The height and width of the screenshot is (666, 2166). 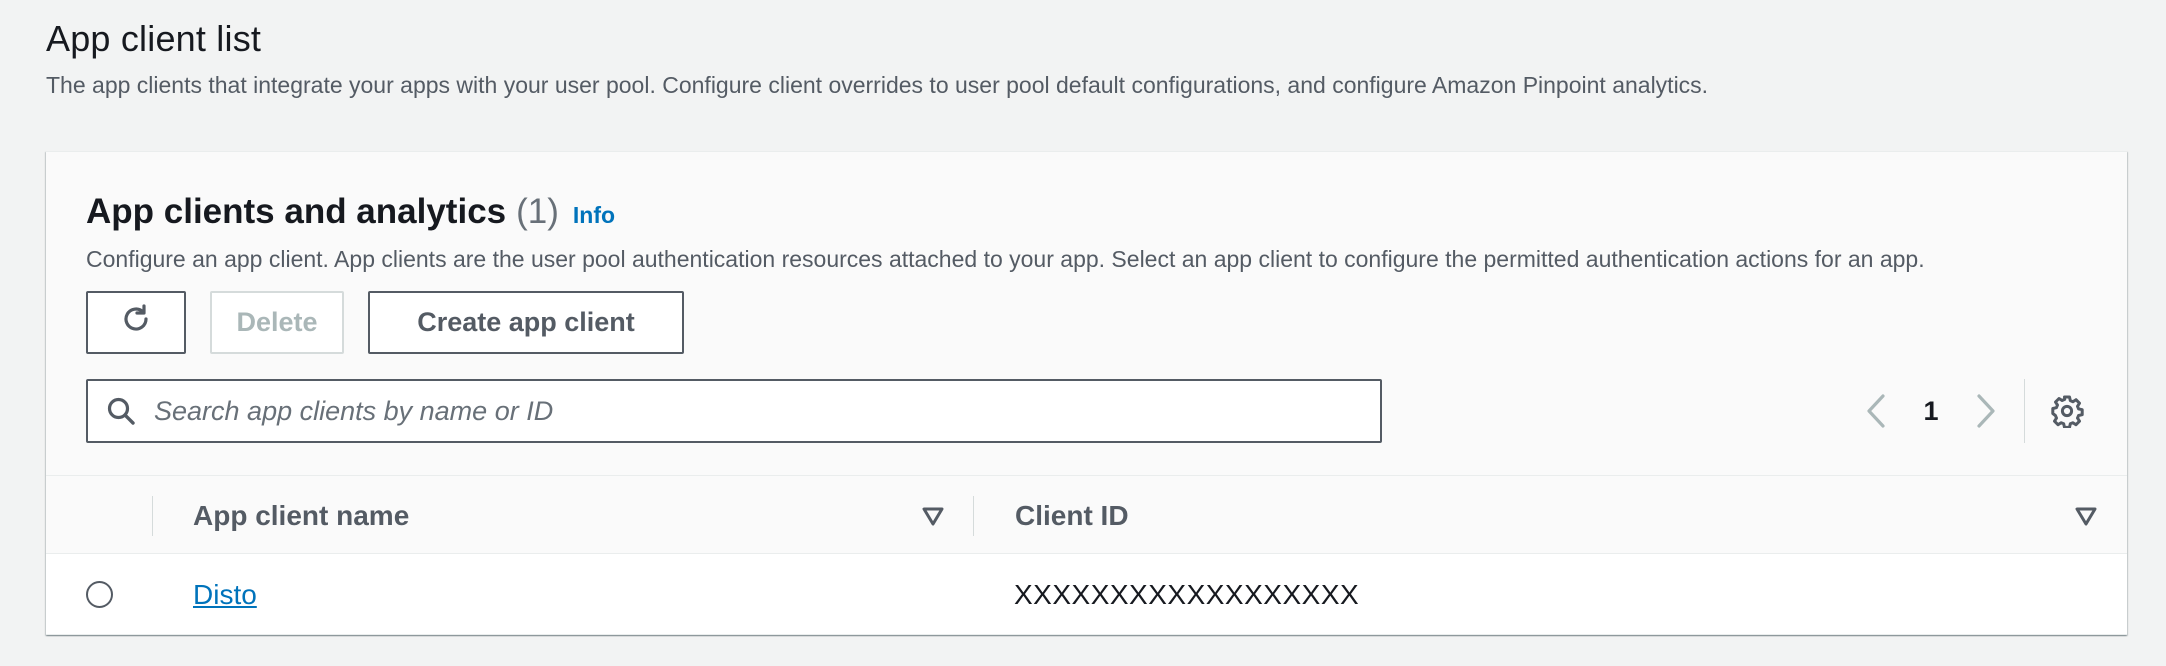 What do you see at coordinates (1986, 411) in the screenshot?
I see `next-page-icon` at bounding box center [1986, 411].